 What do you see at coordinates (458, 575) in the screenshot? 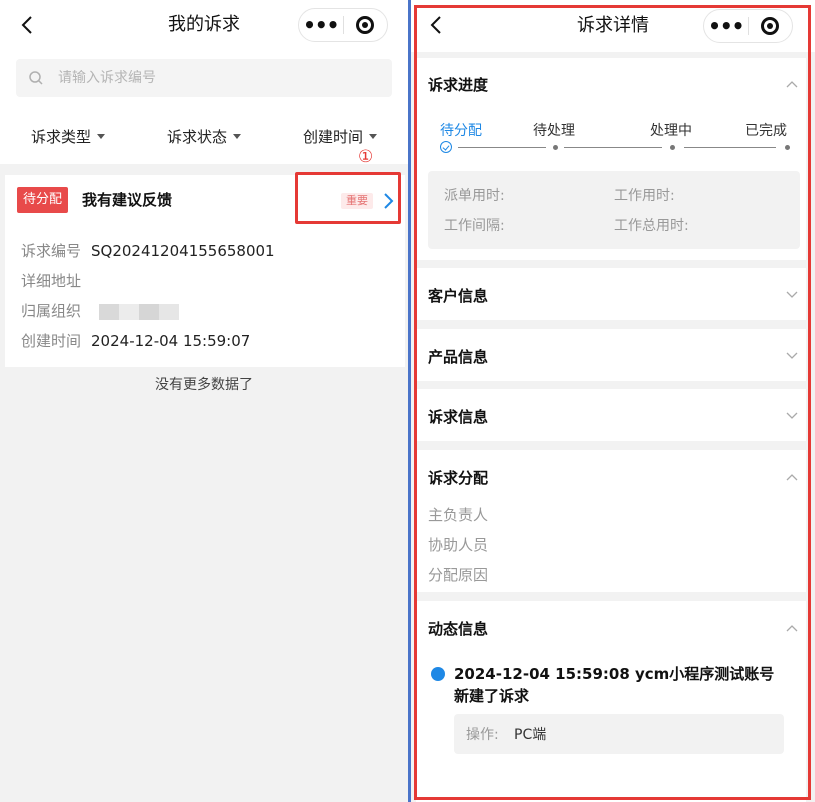
I see `assign-reason-label: 分配原因` at bounding box center [458, 575].